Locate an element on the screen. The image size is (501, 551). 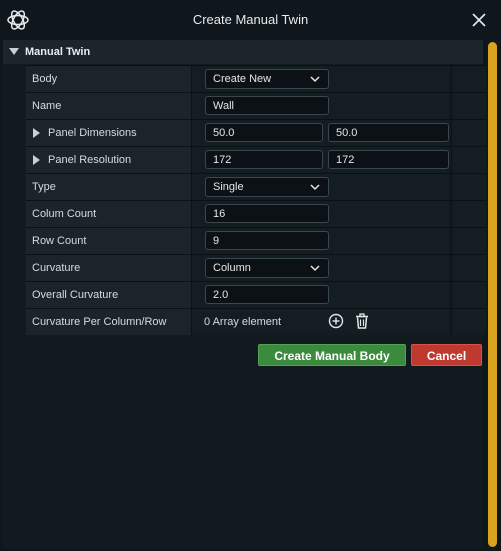
vertical-scrollbar is located at coordinates (493, 295).